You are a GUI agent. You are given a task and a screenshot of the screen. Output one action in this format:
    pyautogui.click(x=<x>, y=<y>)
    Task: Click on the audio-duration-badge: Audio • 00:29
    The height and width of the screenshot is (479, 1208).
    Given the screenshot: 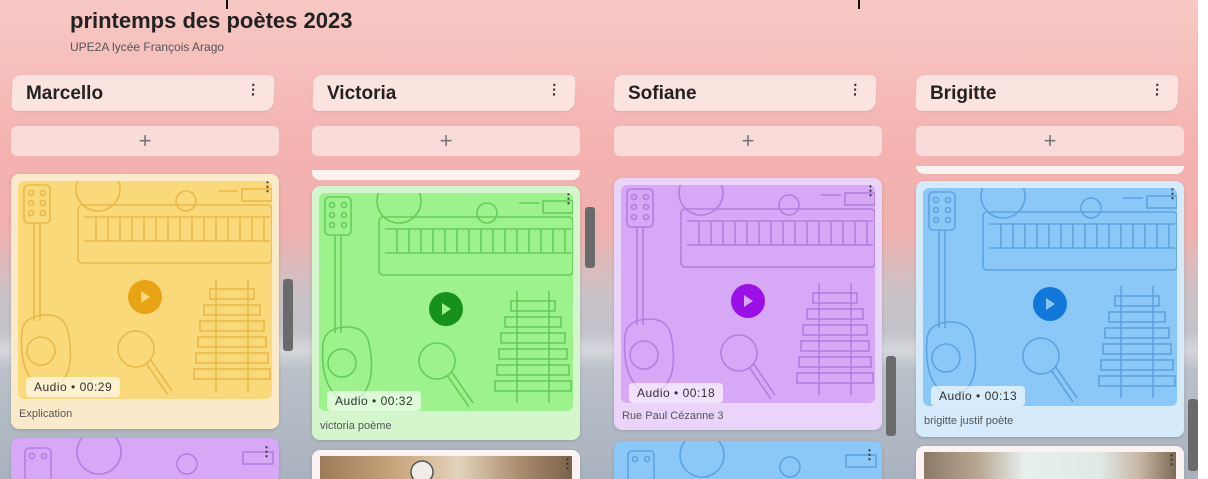 What is the action you would take?
    pyautogui.click(x=73, y=387)
    